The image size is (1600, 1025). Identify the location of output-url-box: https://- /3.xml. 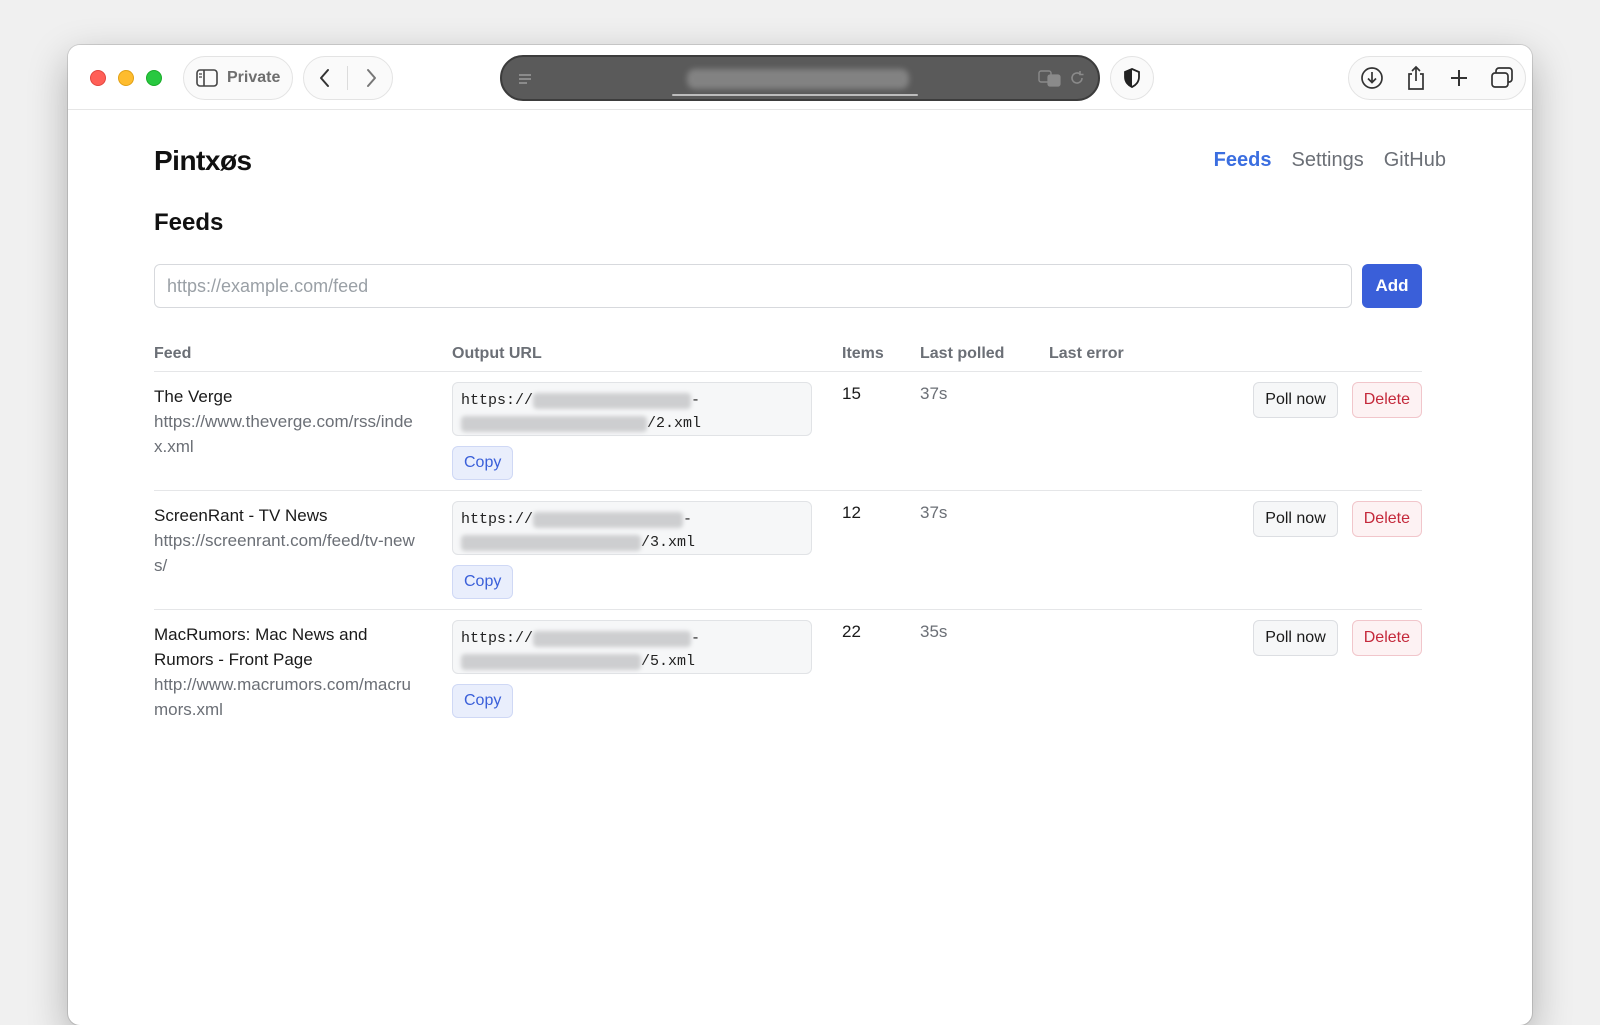
(632, 528).